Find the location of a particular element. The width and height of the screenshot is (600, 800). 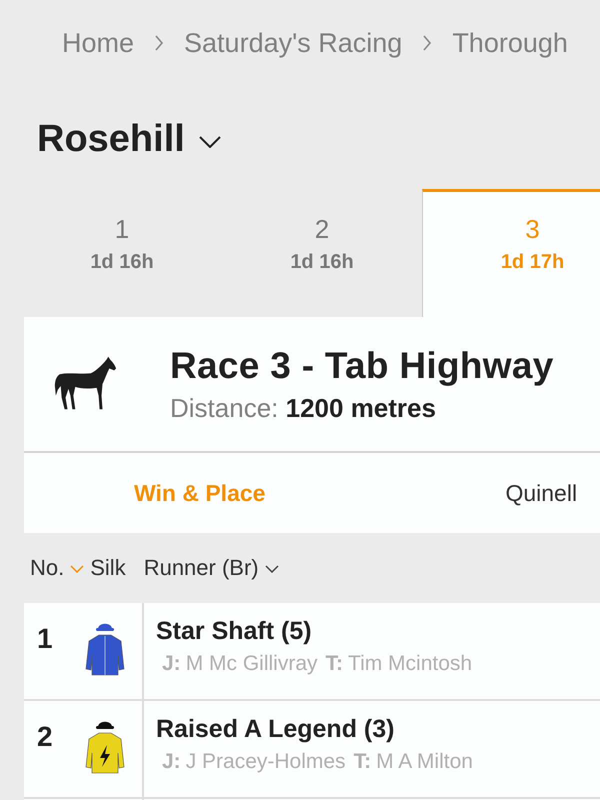

runner-number: 2 is located at coordinates (45, 736).